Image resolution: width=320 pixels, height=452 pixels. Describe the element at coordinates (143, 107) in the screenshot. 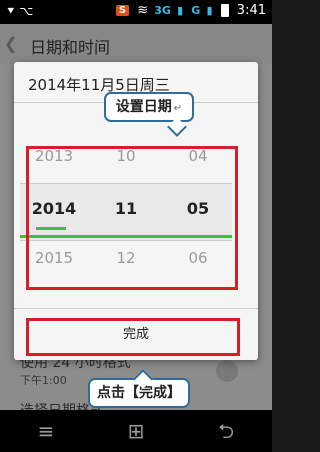

I see `callout-set-date-text: 设置日期` at that location.